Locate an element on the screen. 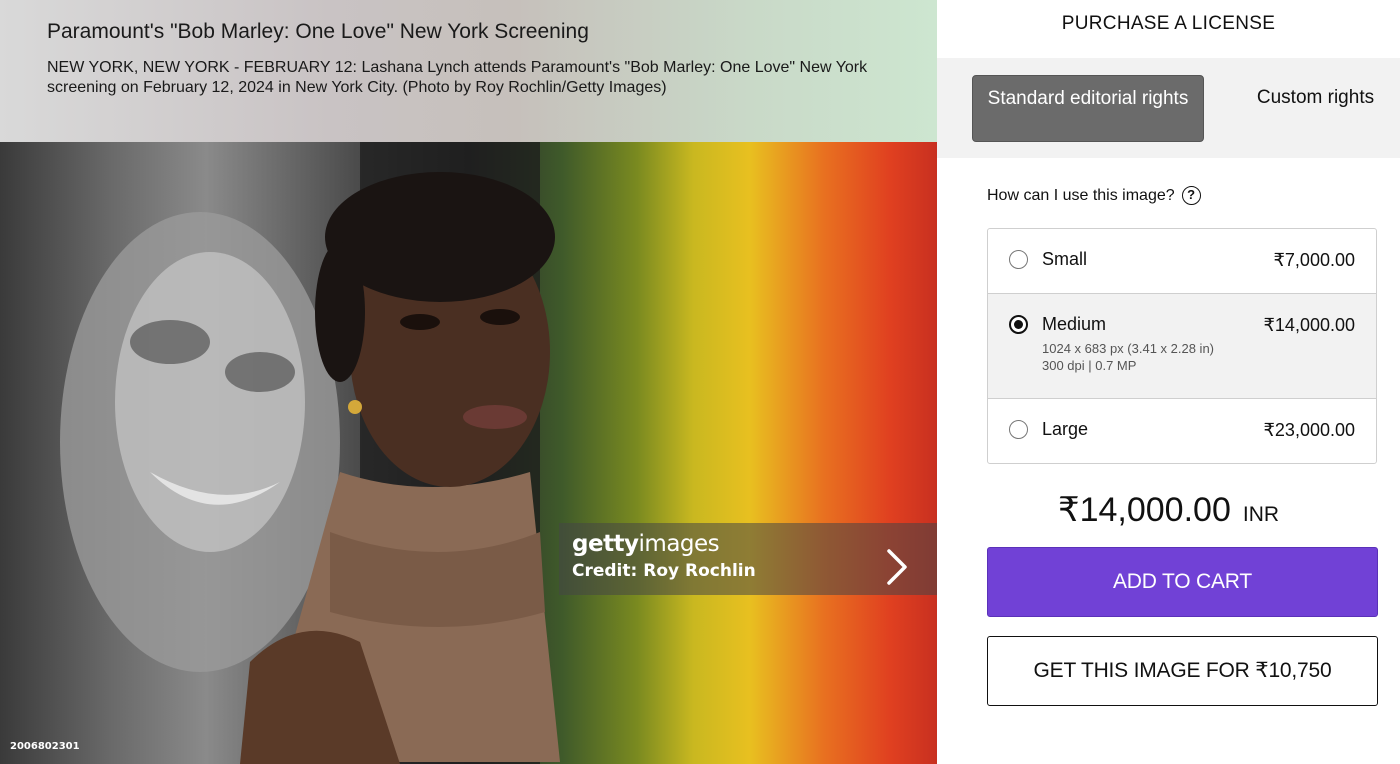  question-circle-icon: ? is located at coordinates (1191, 195).